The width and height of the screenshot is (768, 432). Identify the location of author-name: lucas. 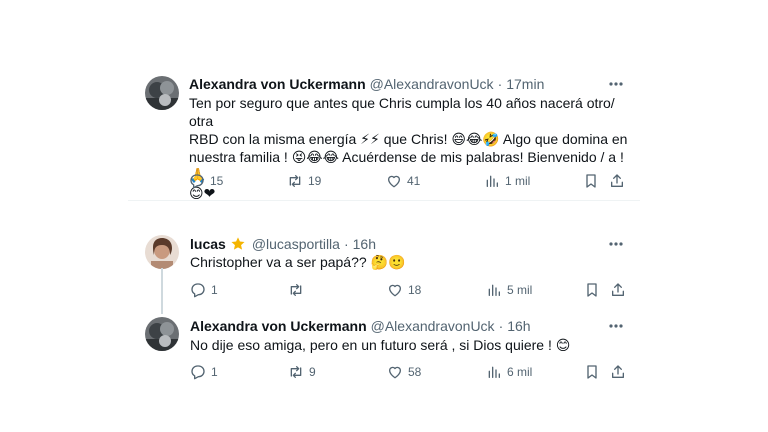
(208, 244).